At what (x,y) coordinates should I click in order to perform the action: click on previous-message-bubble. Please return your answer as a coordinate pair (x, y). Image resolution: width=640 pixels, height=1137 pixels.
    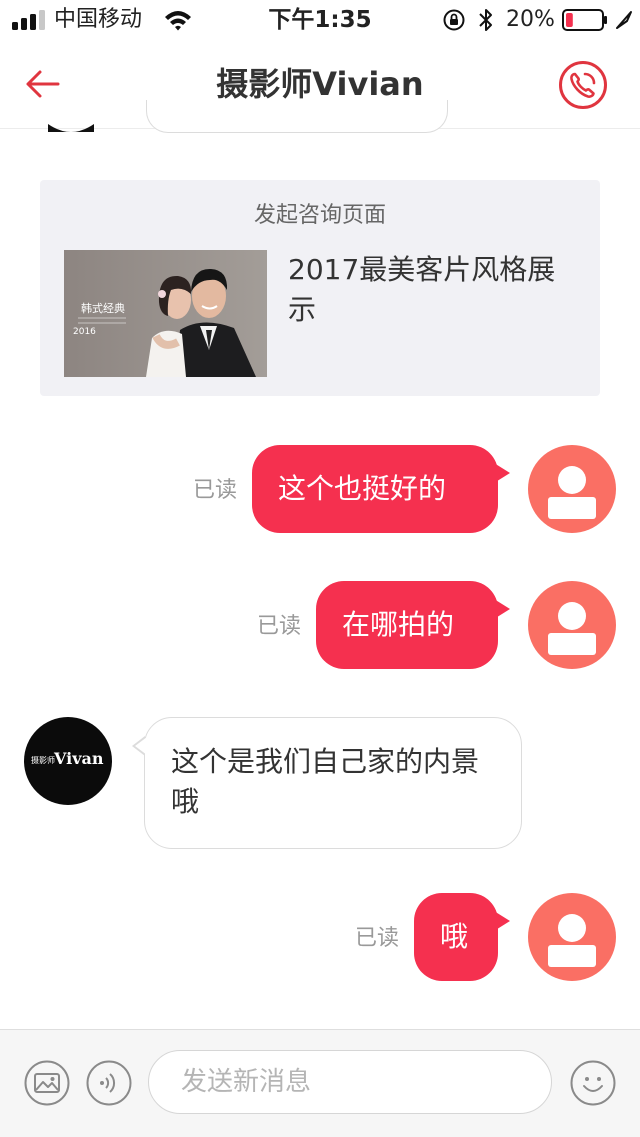
    Looking at the image, I should click on (297, 116).